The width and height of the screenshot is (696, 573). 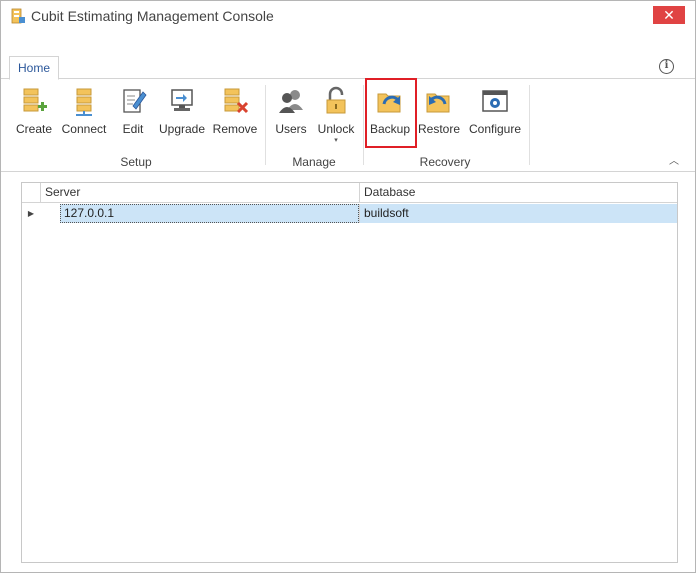 What do you see at coordinates (209, 213) in the screenshot?
I see `cell-server: 127.0.0.1` at bounding box center [209, 213].